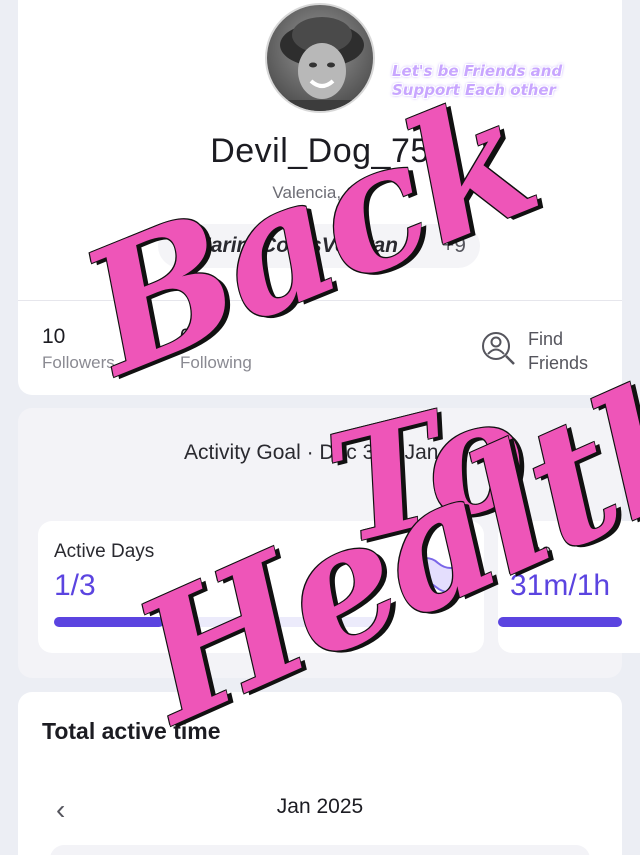  I want to click on username: Devil_Dog_75, so click(320, 151).